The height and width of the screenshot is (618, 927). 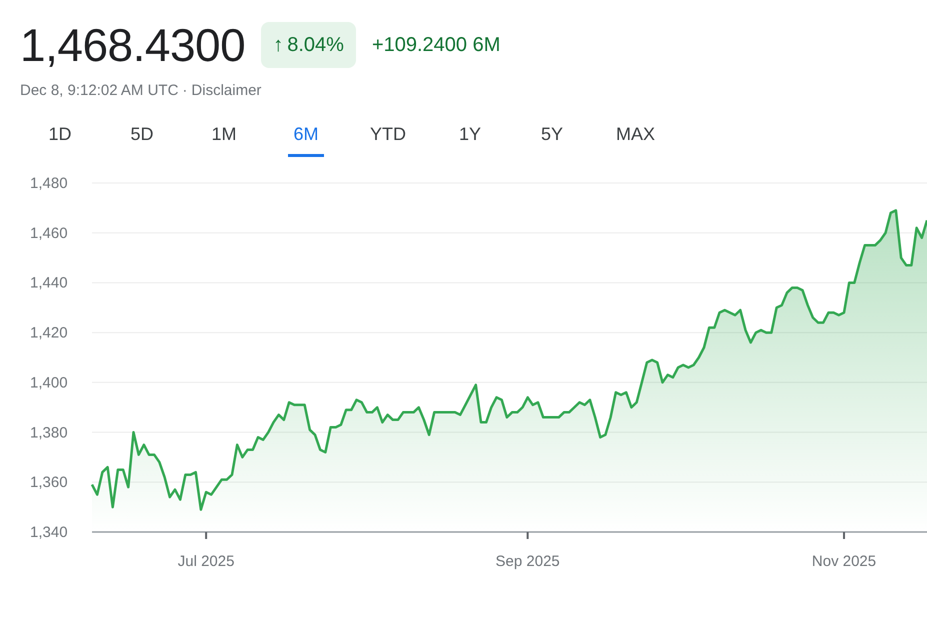 I want to click on x-axis-label: Nov 2025, so click(x=844, y=561).